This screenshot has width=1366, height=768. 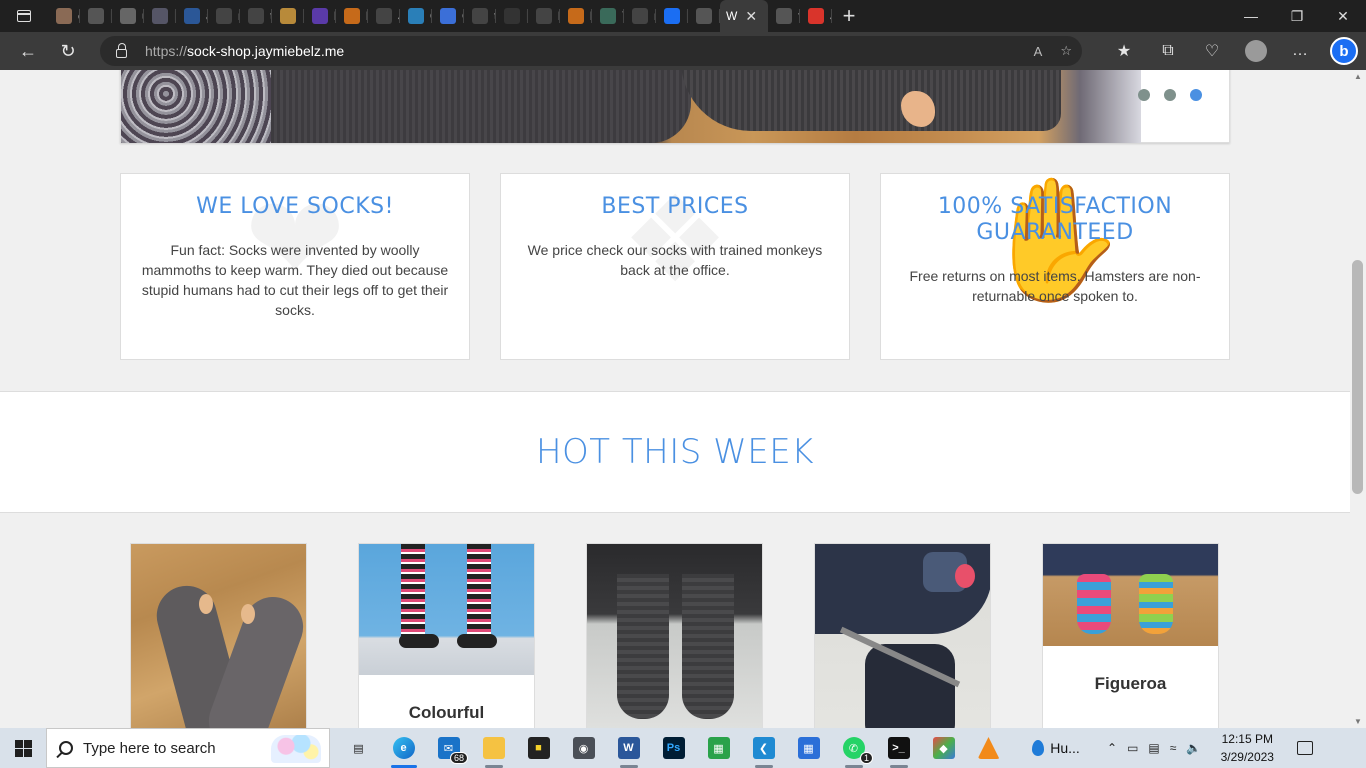 I want to click on browser-tab: u:, so click(x=128, y=16).